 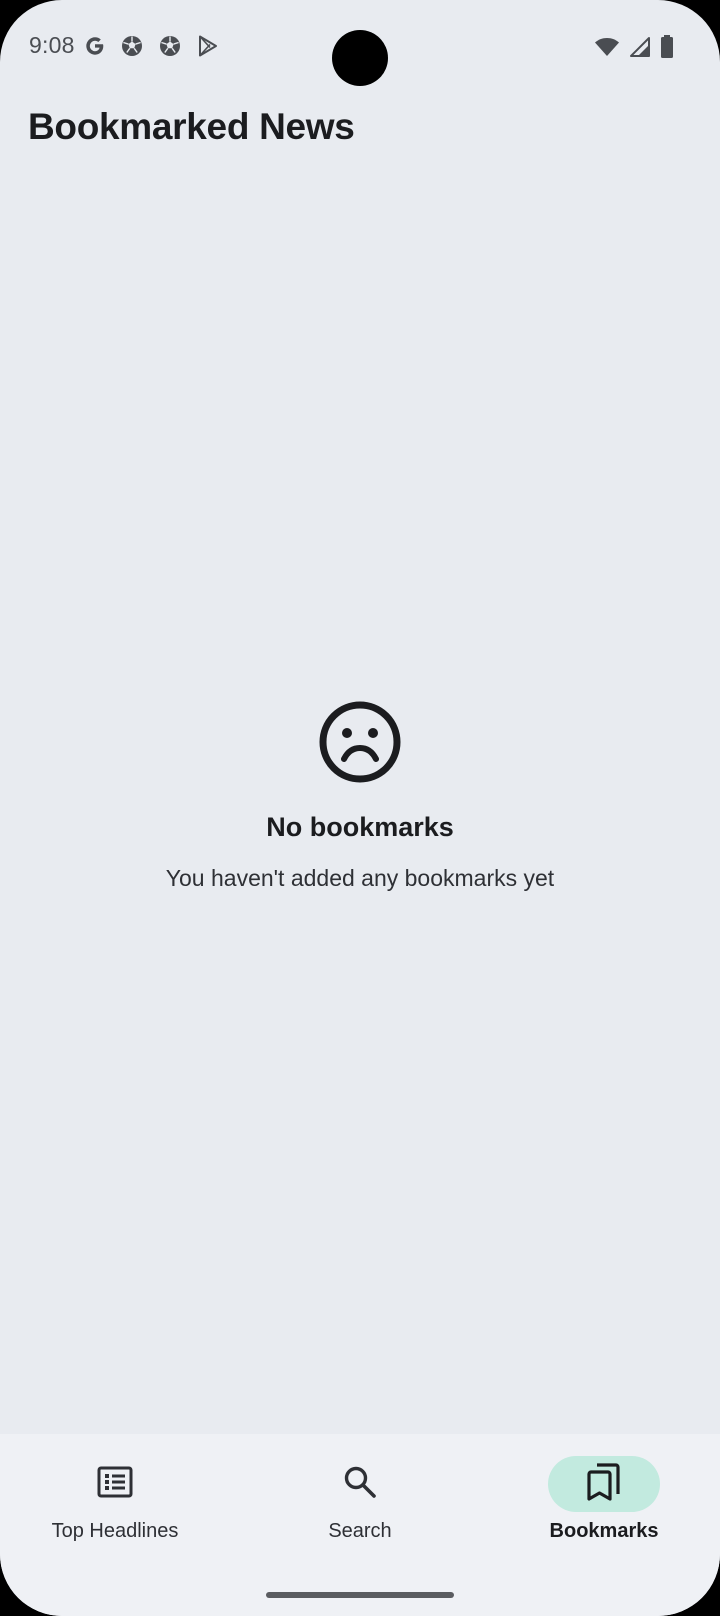 I want to click on system-icons, so click(x=634, y=47).